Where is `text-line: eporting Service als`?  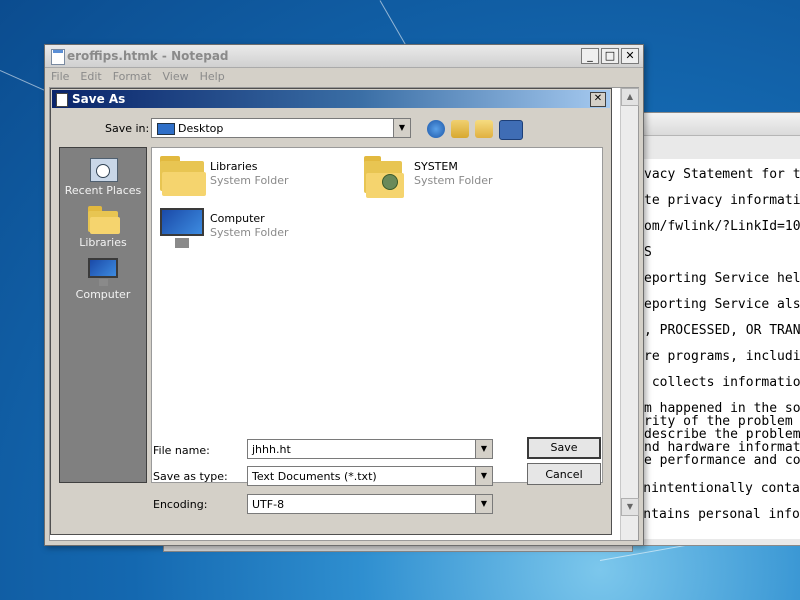 text-line: eporting Service als is located at coordinates (722, 304).